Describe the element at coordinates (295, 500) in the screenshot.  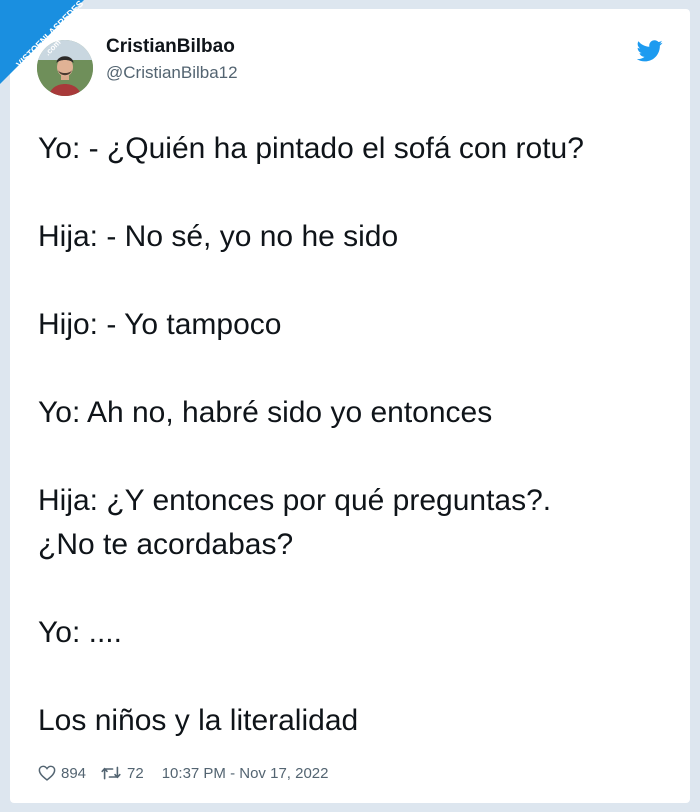
I see `tweet-line: Hija: ¿Y entonces por qué preguntas?.` at that location.